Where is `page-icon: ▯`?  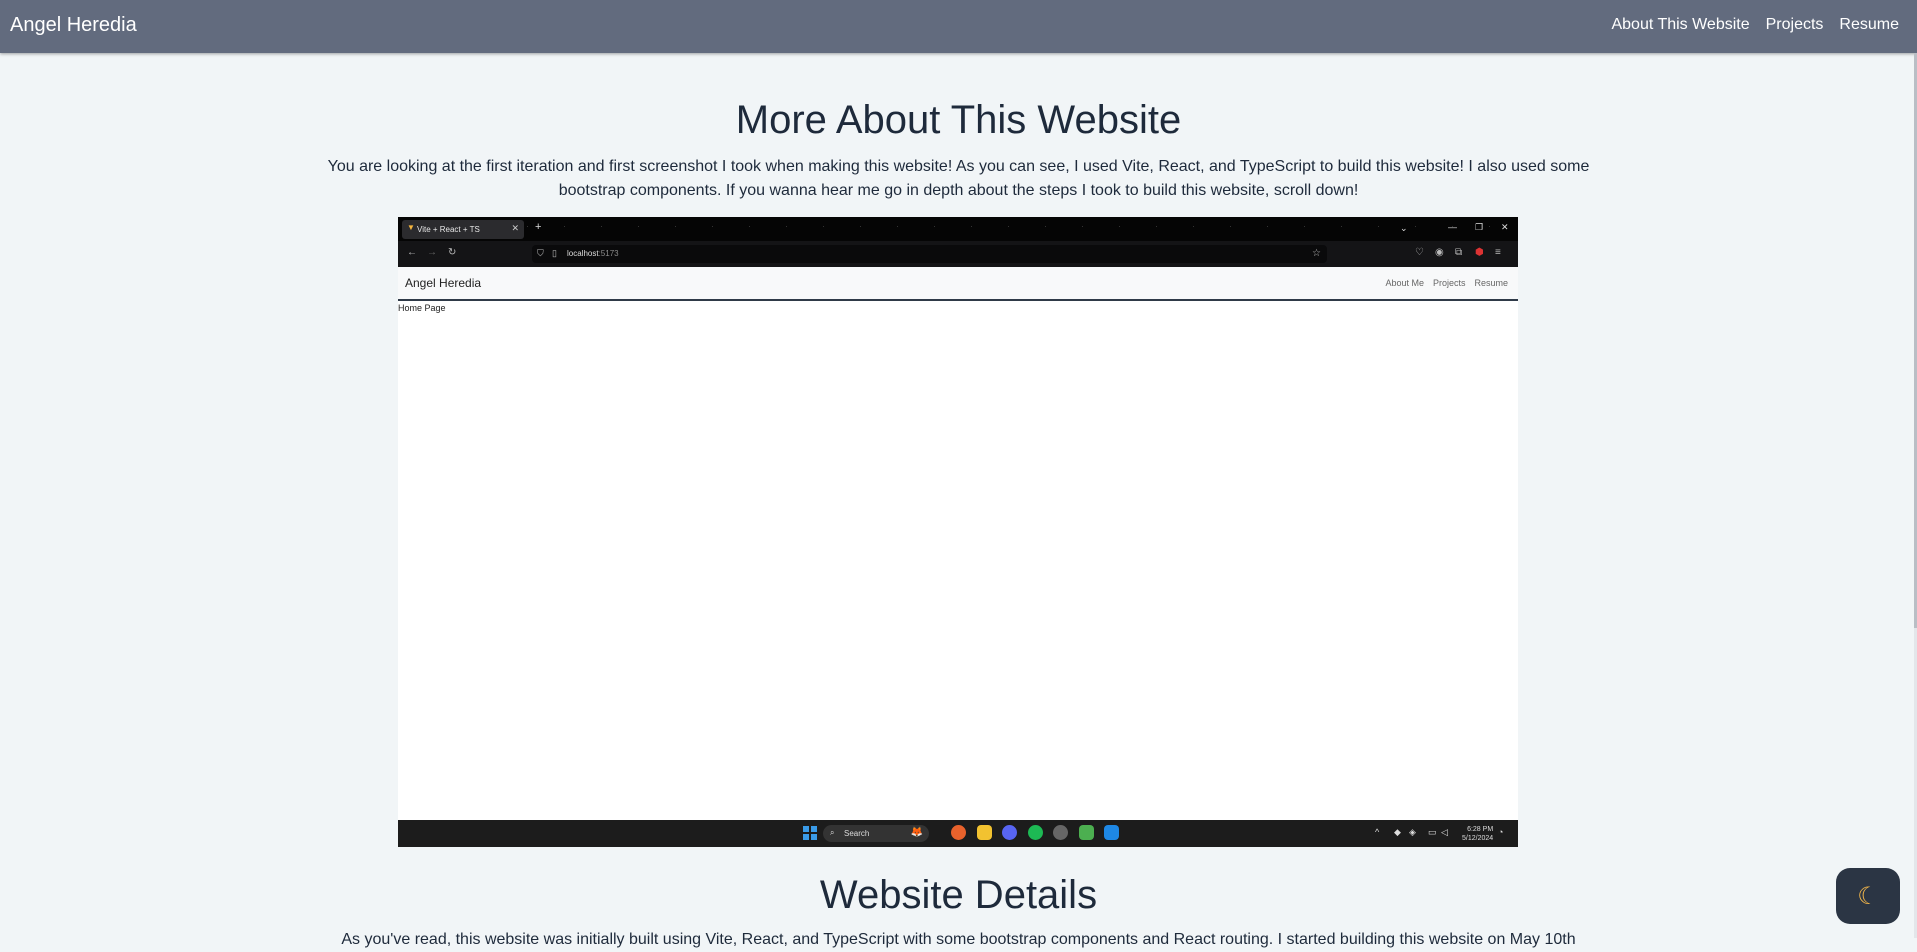 page-icon: ▯ is located at coordinates (554, 253).